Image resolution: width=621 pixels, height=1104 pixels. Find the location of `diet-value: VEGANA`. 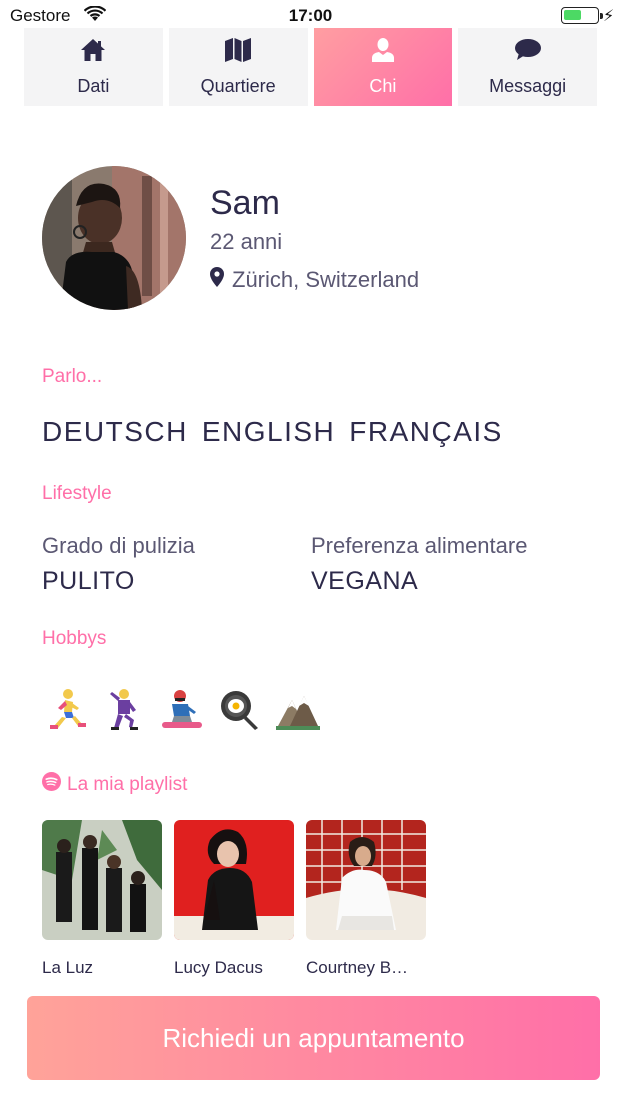

diet-value: VEGANA is located at coordinates (365, 581).